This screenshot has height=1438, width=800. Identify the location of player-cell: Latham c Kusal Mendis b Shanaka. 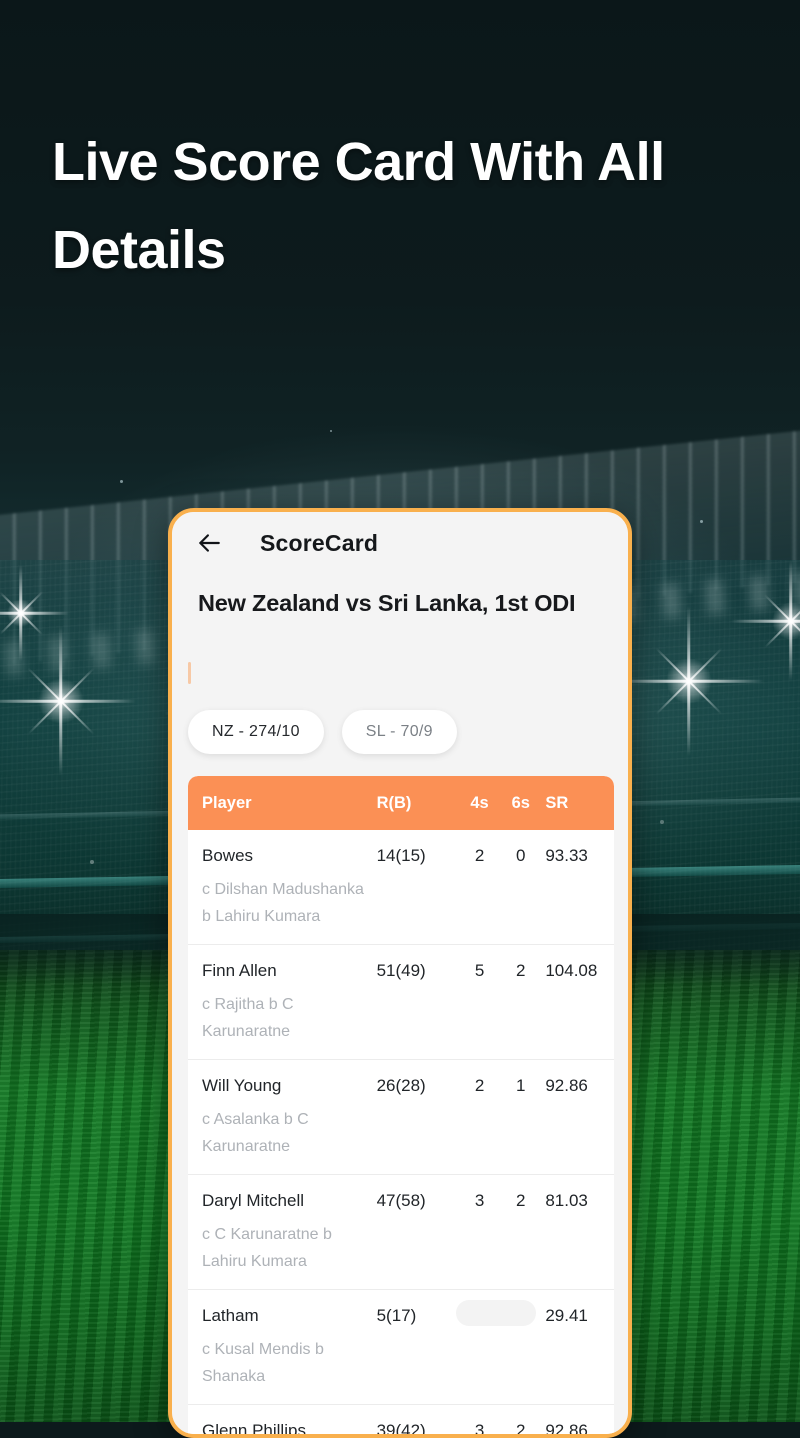
(282, 1347).